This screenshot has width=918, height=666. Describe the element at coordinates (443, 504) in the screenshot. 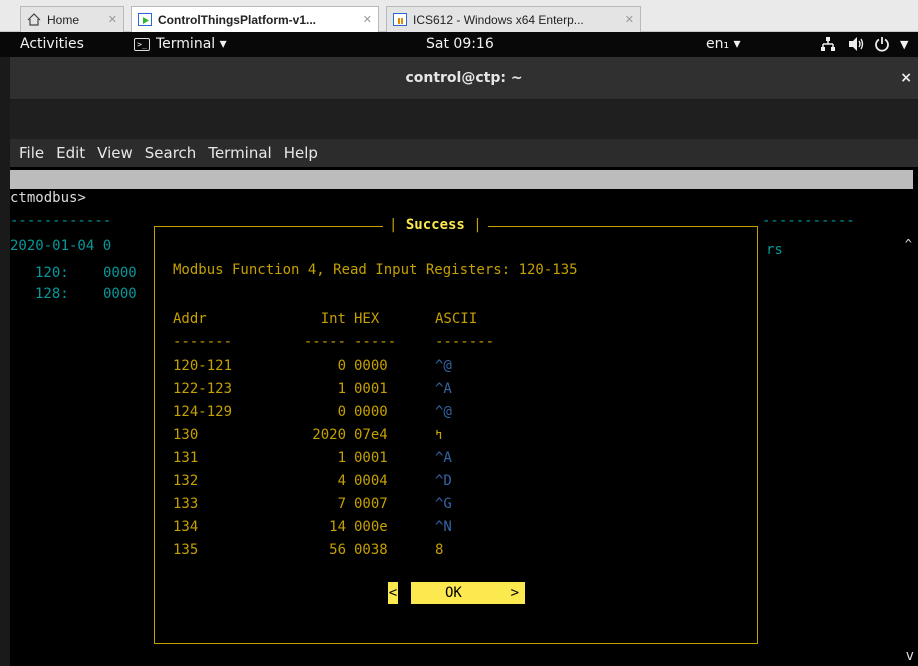

I see `table-cell-ascii: ^G` at that location.